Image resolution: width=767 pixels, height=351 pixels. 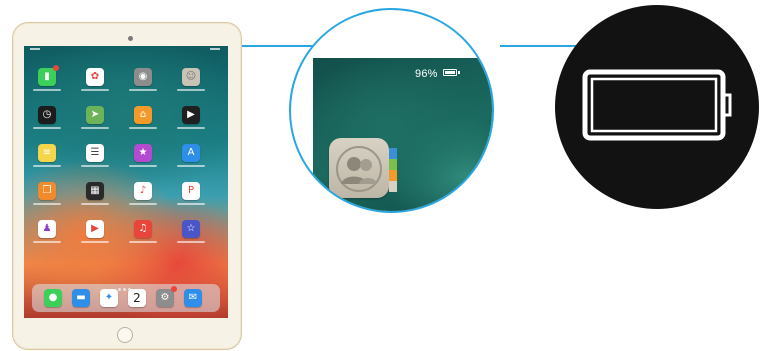 I want to click on contacts-tabs, so click(x=393, y=170).